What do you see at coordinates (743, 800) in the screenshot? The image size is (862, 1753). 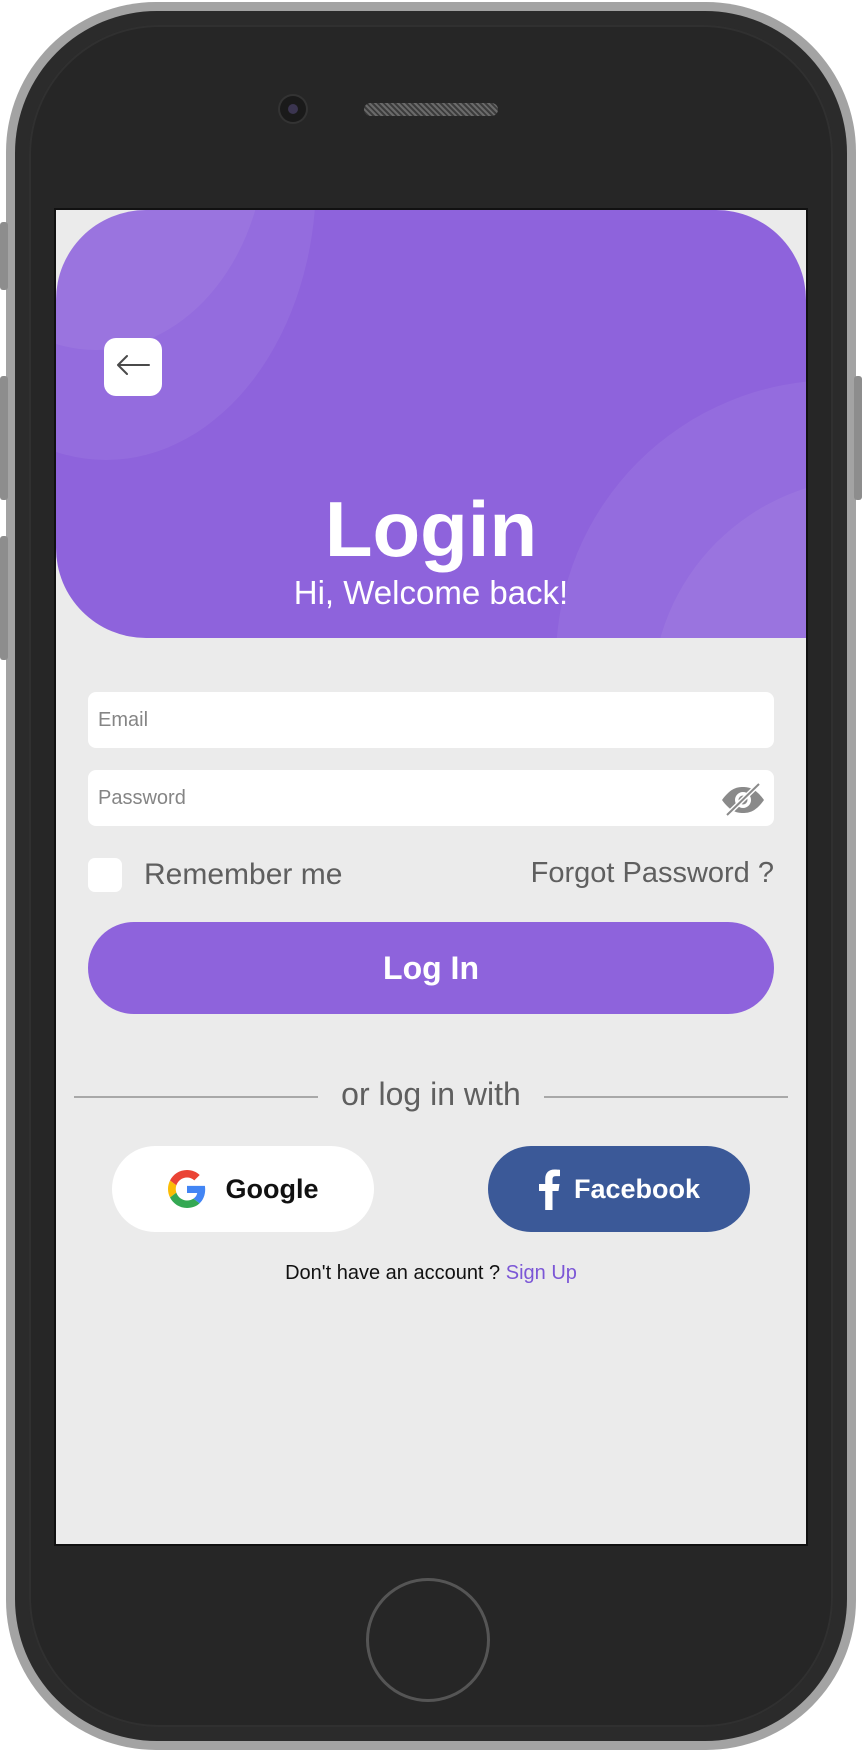 I see `eye-off-icon` at bounding box center [743, 800].